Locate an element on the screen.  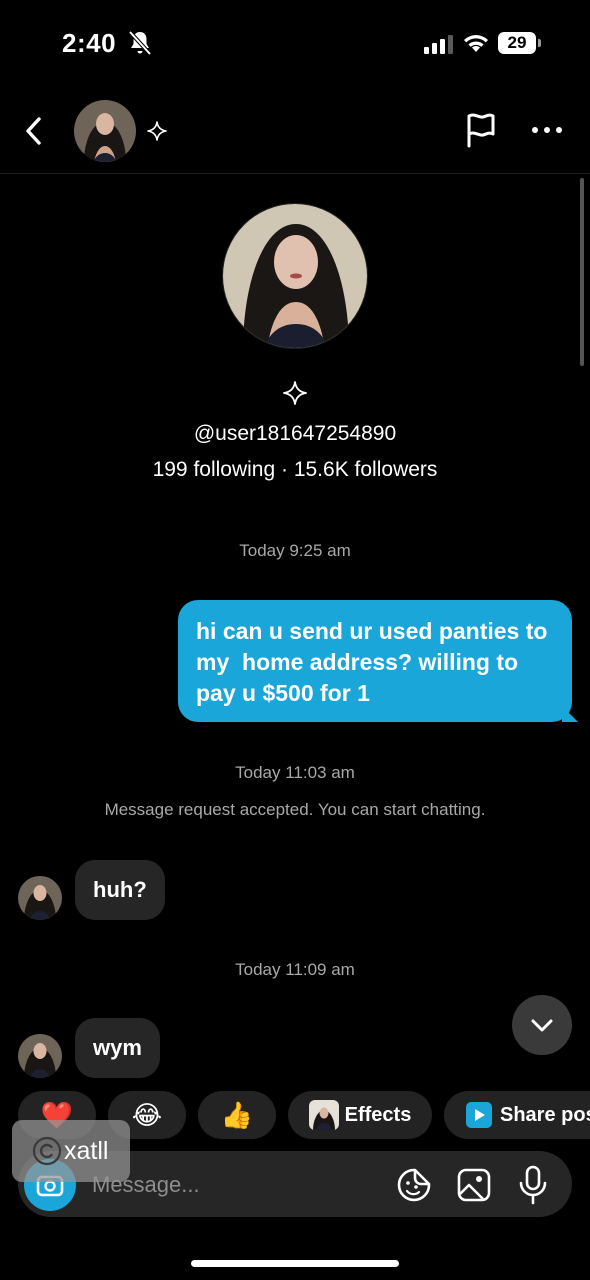
signal-icon is located at coordinates (438, 44).